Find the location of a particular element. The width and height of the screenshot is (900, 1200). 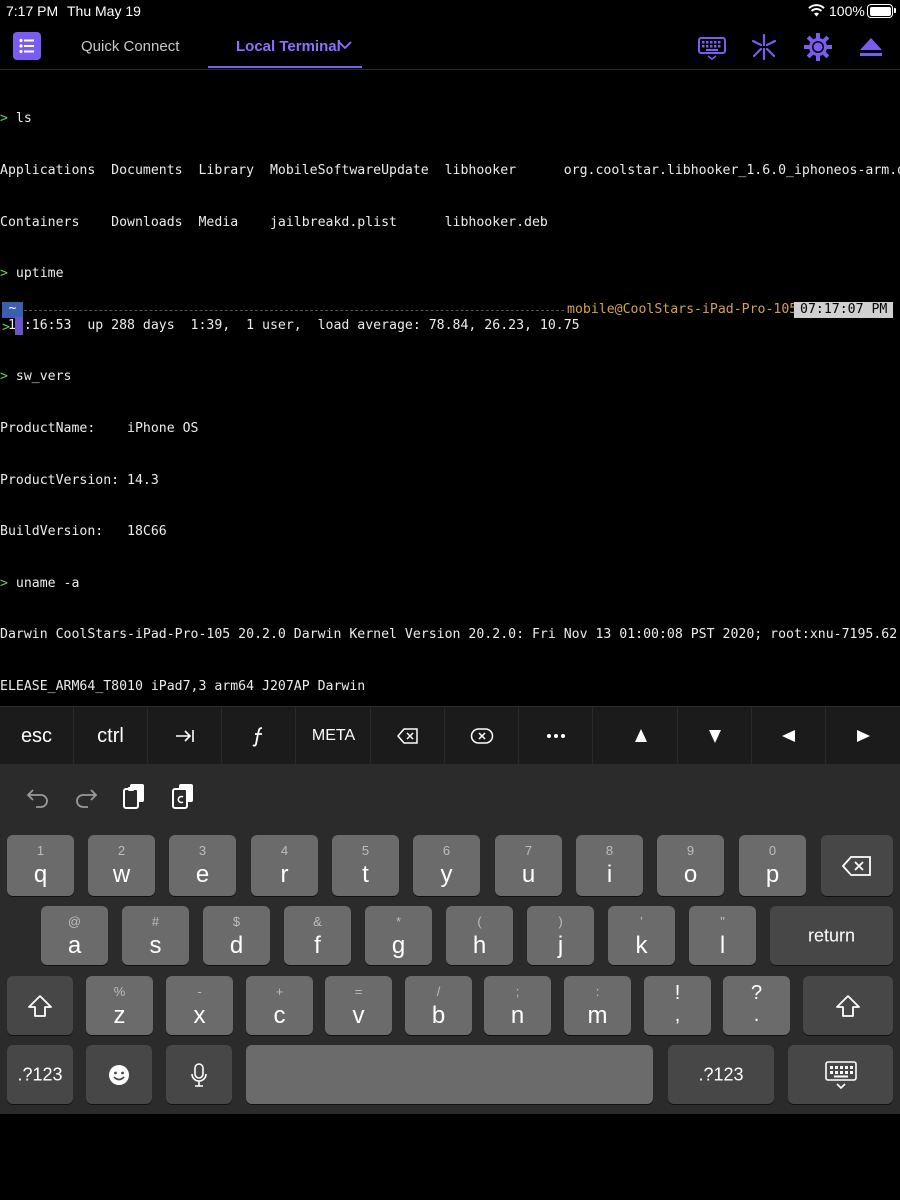

emoji-icon is located at coordinates (119, 1074).